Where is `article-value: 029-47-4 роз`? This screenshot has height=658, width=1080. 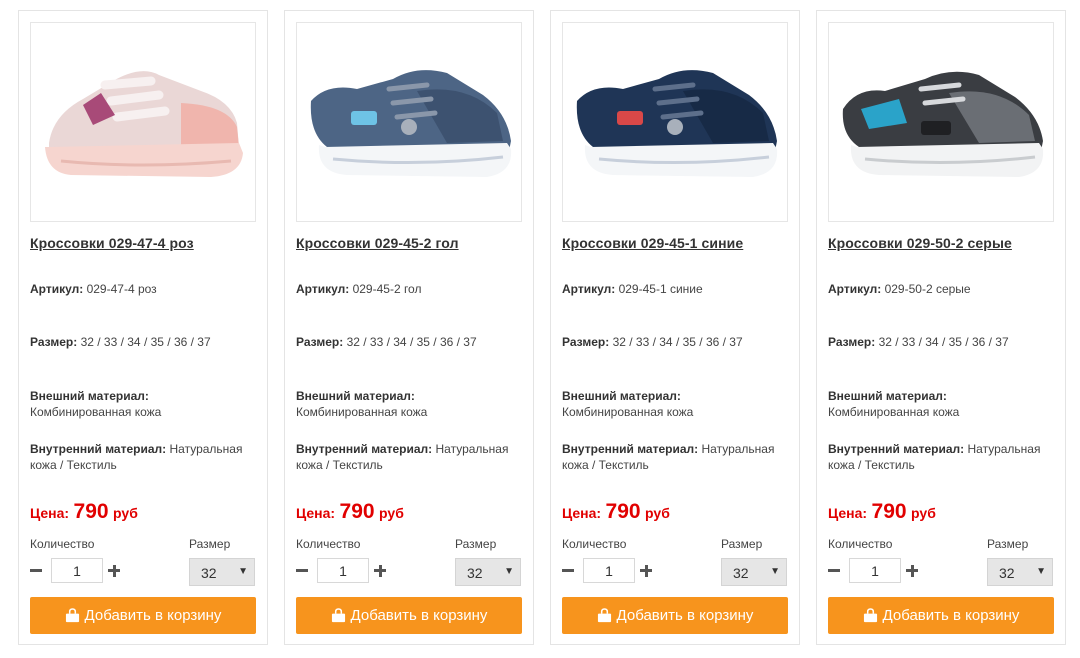
article-value: 029-47-4 роз is located at coordinates (121, 289).